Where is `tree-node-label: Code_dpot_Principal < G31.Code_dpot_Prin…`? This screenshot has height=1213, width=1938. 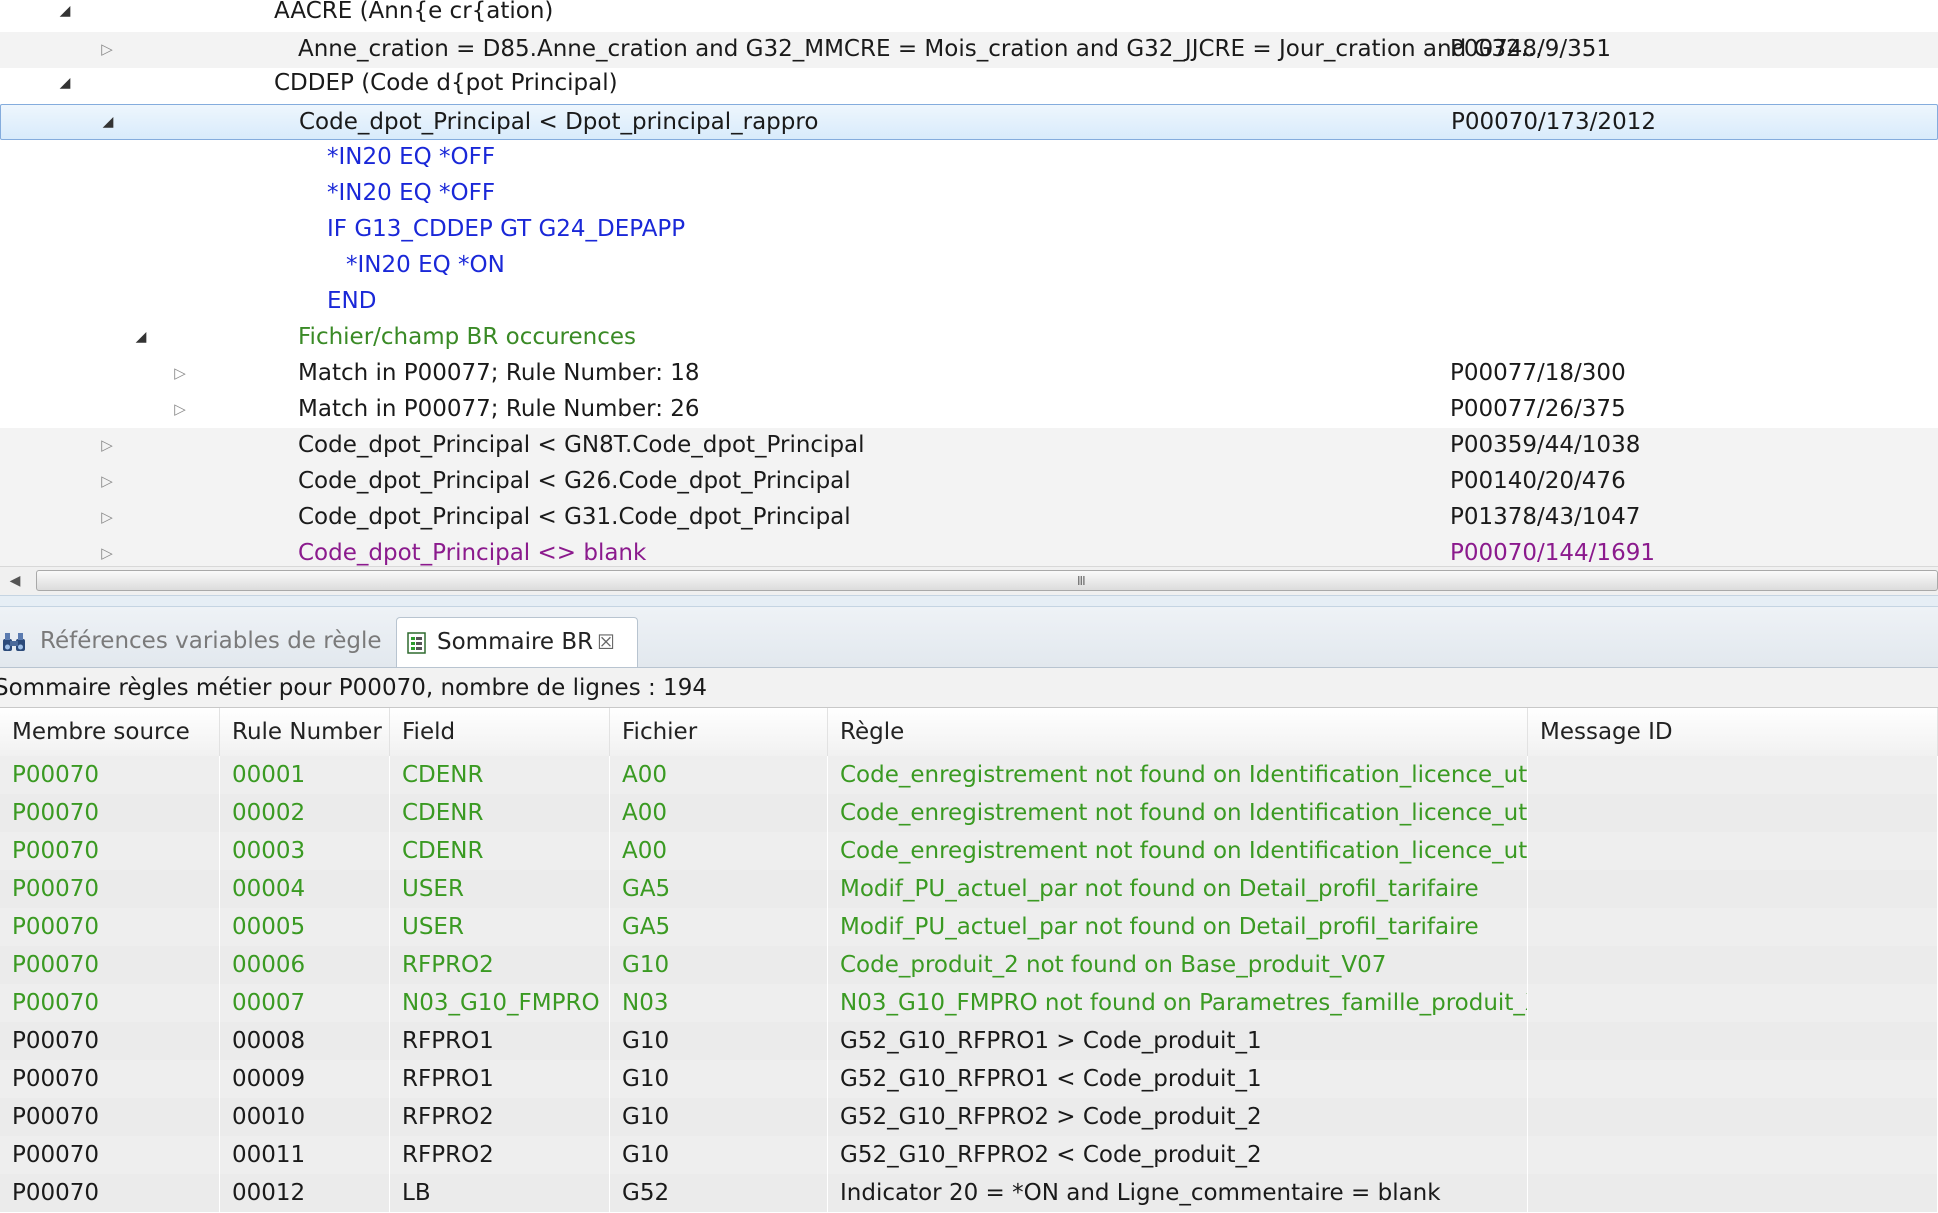 tree-node-label: Code_dpot_Principal < G31.Code_dpot_Prin… is located at coordinates (574, 517).